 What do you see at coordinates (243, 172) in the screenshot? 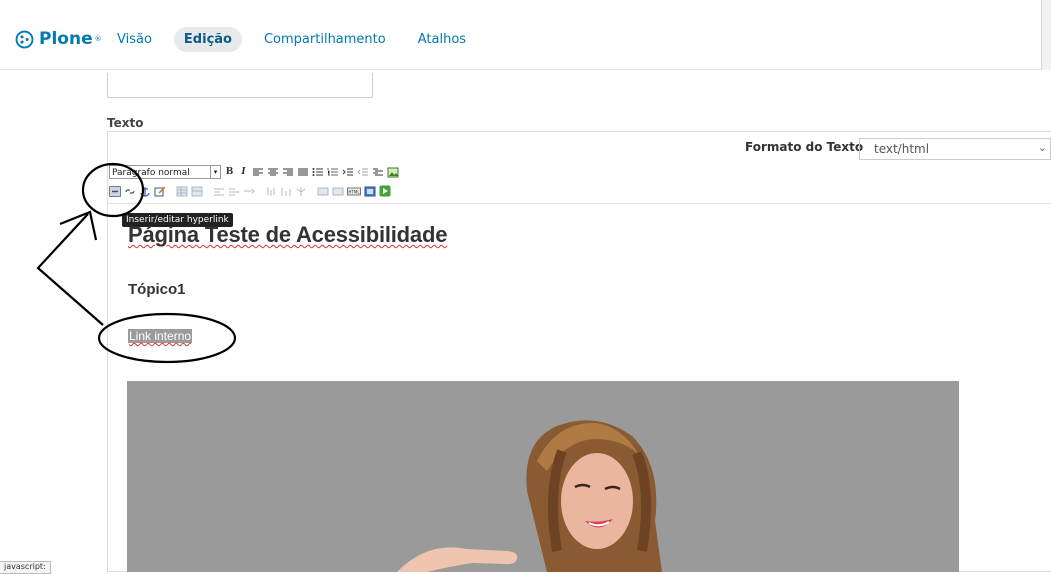
I see `italic-icon: I` at bounding box center [243, 172].